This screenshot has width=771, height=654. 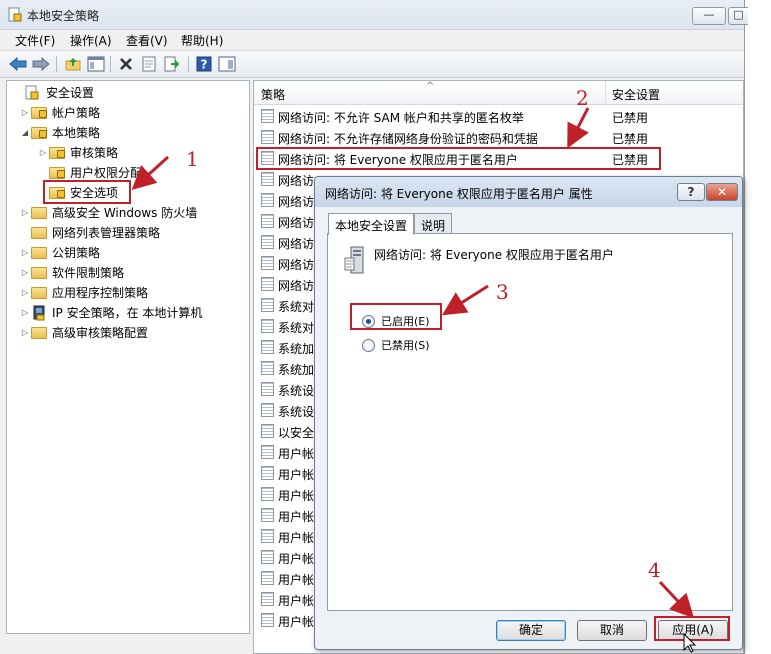 I want to click on tab-explain: 说明, so click(x=433, y=223).